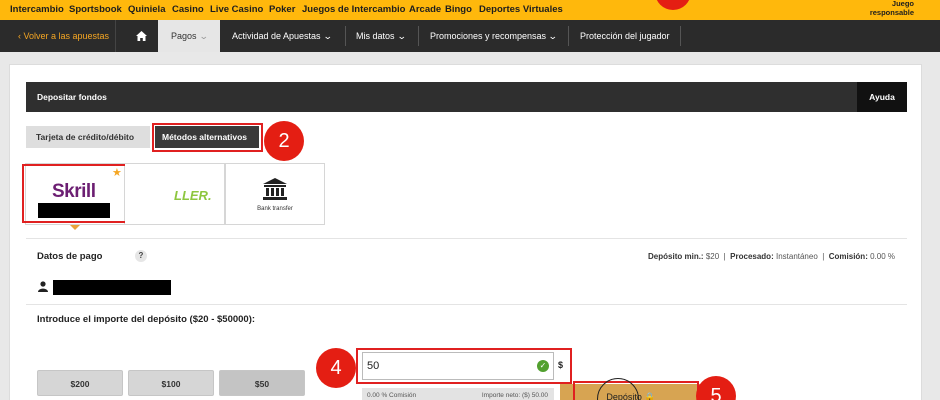 Image resolution: width=940 pixels, height=400 pixels. Describe the element at coordinates (193, 195) in the screenshot. I see `neteller-logo: LLER.` at that location.